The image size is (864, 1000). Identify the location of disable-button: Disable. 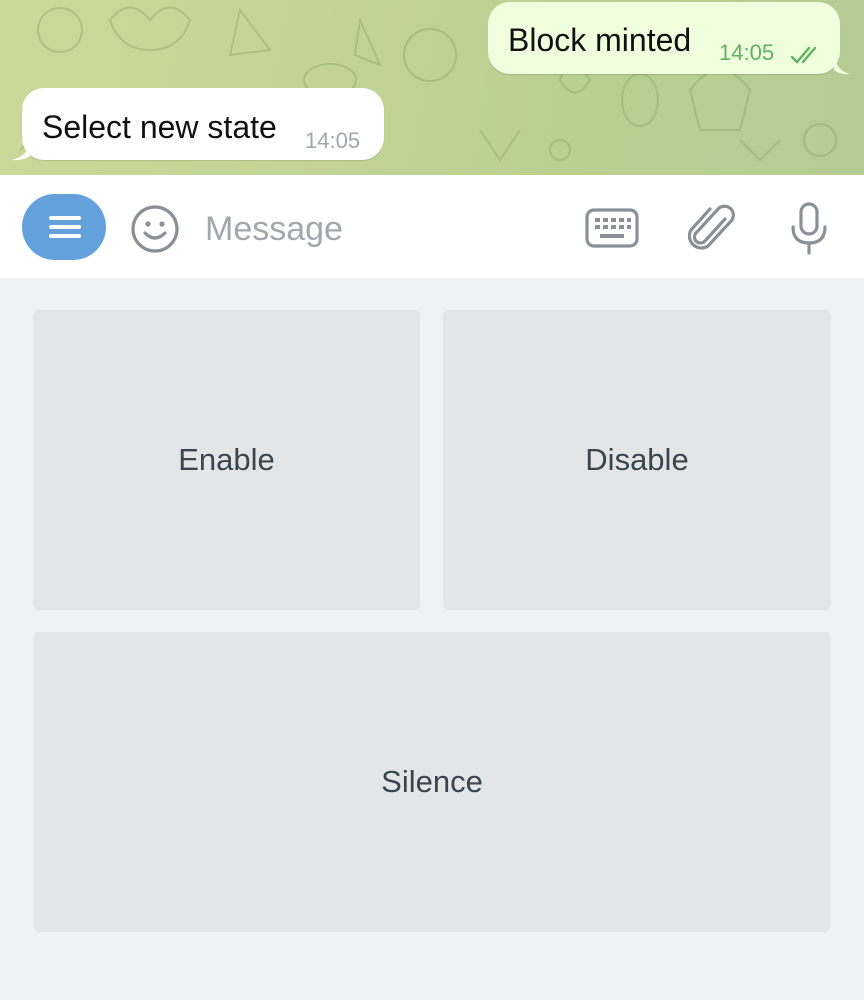
(637, 460).